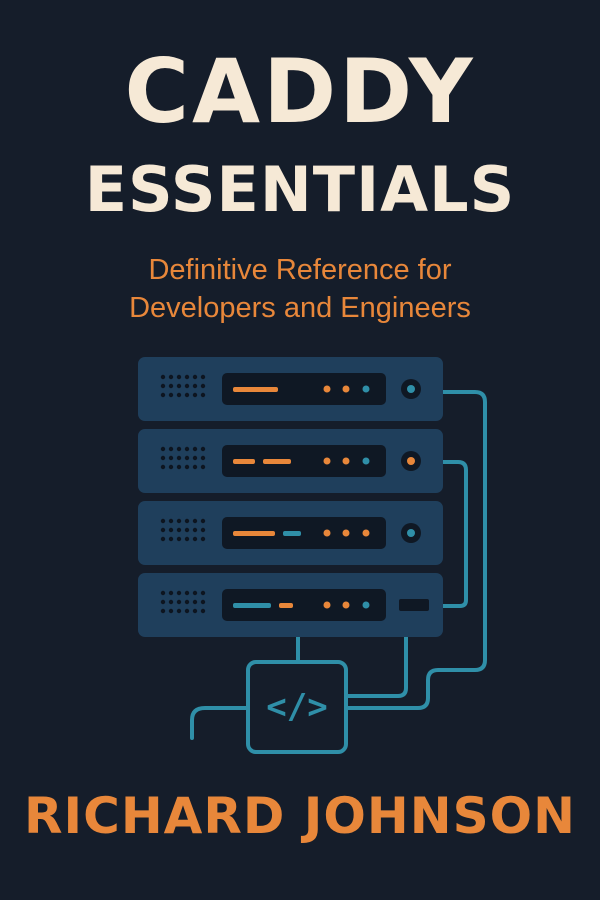 This screenshot has width=600, height=900. Describe the element at coordinates (300, 308) in the screenshot. I see `book-subtitle-line-2: Developers and Engineers` at that location.